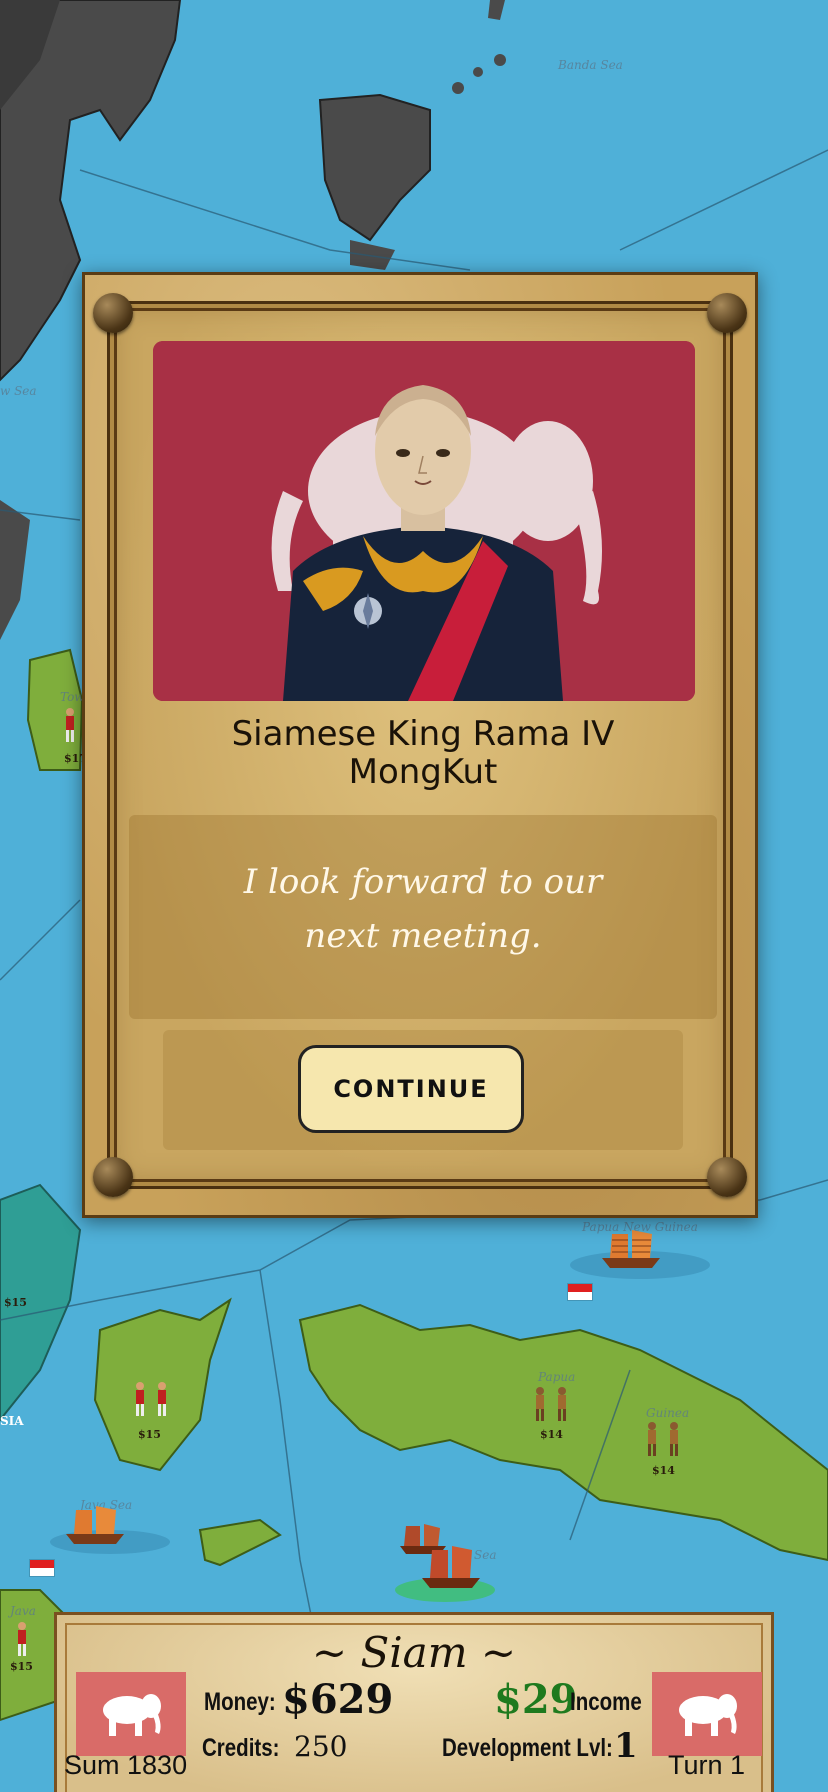 This screenshot has height=1792, width=828. Describe the element at coordinates (590, 65) in the screenshot. I see `map-label-banda-sea: Banda Sea` at that location.